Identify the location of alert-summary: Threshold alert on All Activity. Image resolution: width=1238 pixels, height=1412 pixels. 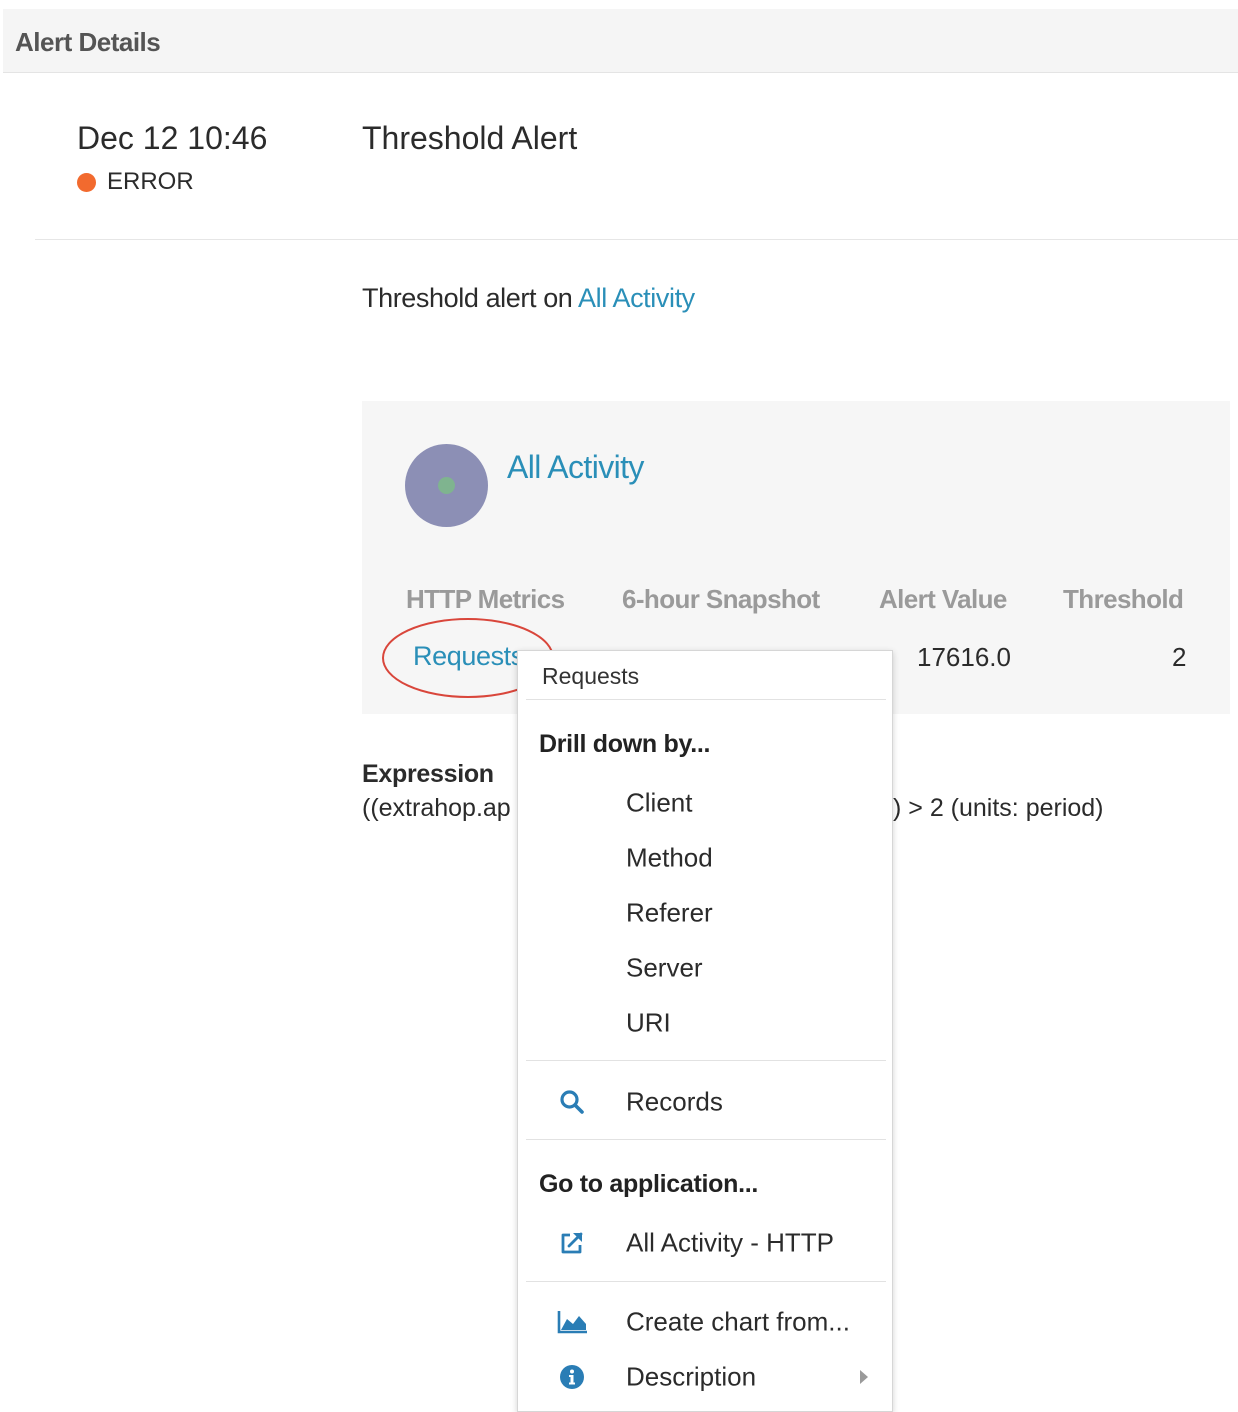
(528, 298).